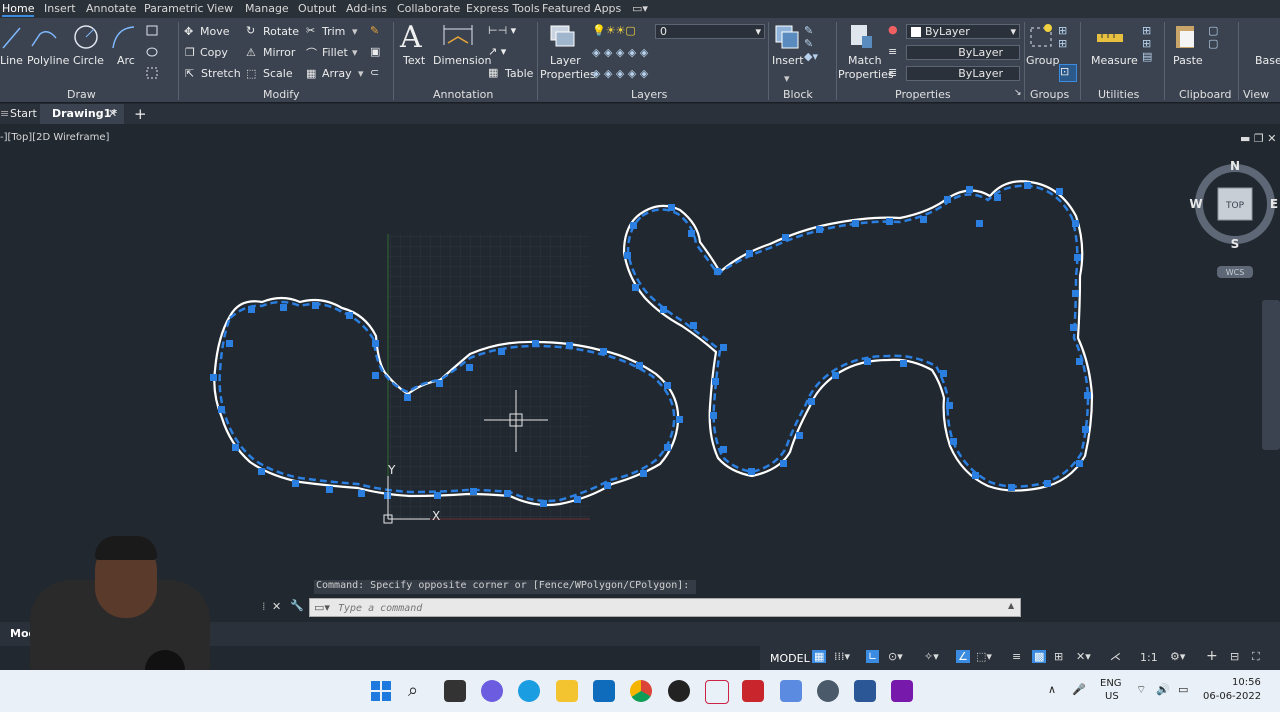 This screenshot has height=720, width=1280. What do you see at coordinates (174, 8) in the screenshot?
I see `ribbon-tab-parametric: Parametric` at bounding box center [174, 8].